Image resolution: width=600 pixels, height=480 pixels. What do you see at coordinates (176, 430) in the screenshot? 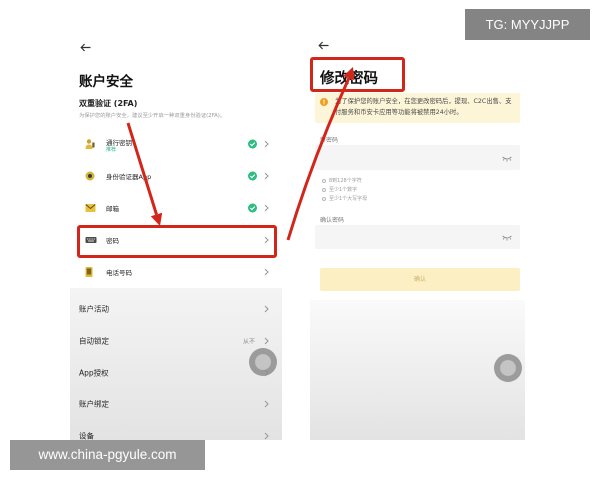
I see `menu-item-devices: 设备` at bounding box center [176, 430].